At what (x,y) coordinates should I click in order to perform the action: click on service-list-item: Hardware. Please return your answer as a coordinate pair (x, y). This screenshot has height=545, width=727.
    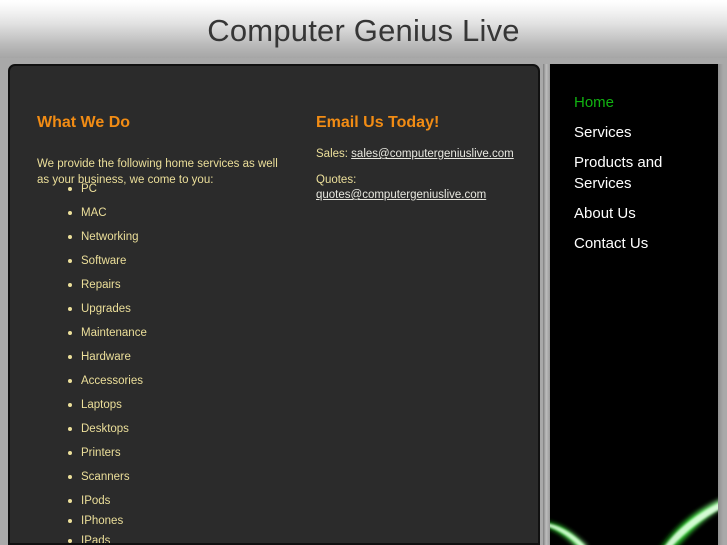
    Looking at the image, I should click on (92, 362).